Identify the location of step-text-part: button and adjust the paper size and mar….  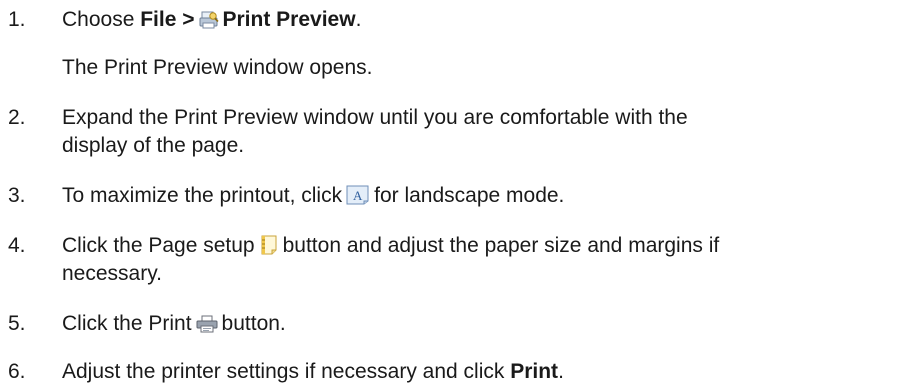
(501, 245).